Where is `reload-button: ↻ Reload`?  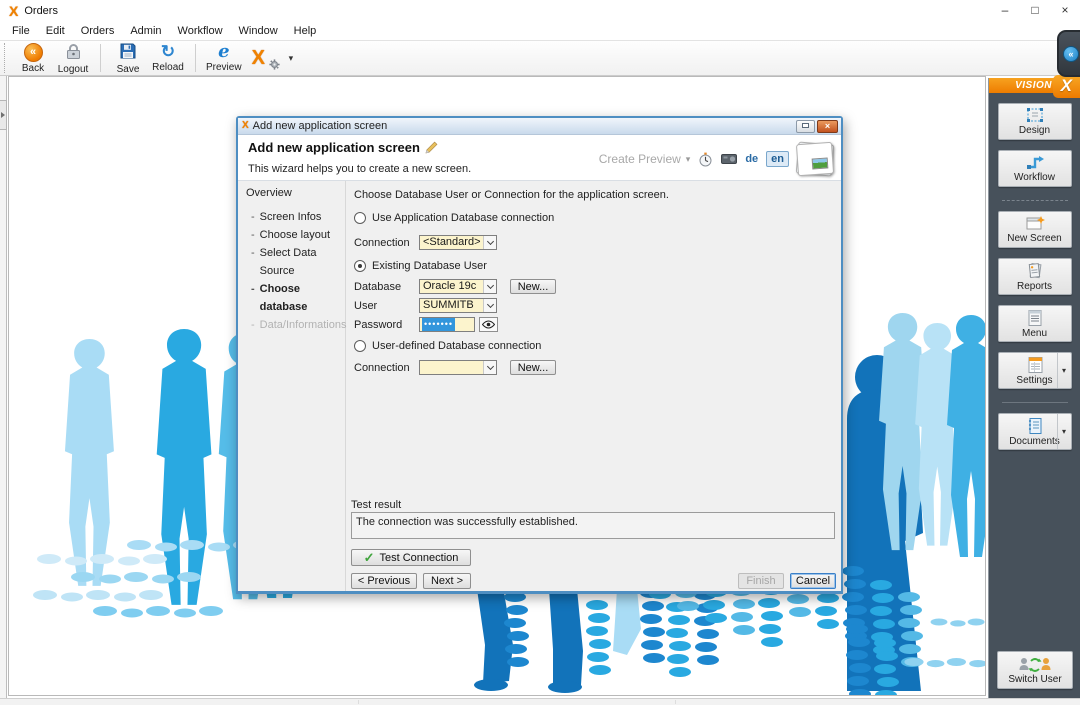 reload-button: ↻ Reload is located at coordinates (168, 58).